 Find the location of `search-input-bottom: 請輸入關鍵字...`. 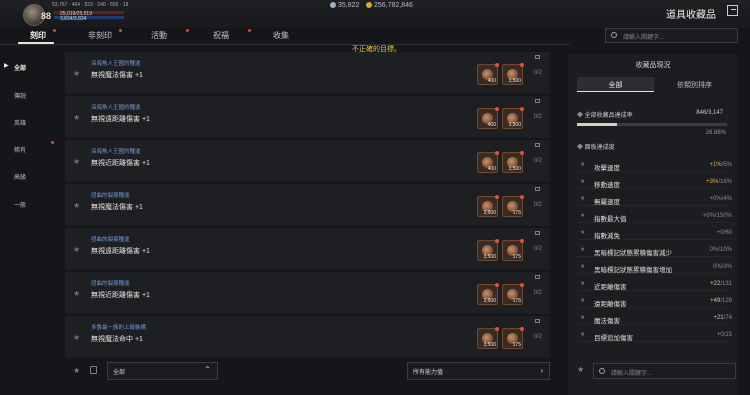

search-input-bottom: 請輸入關鍵字... is located at coordinates (664, 371).